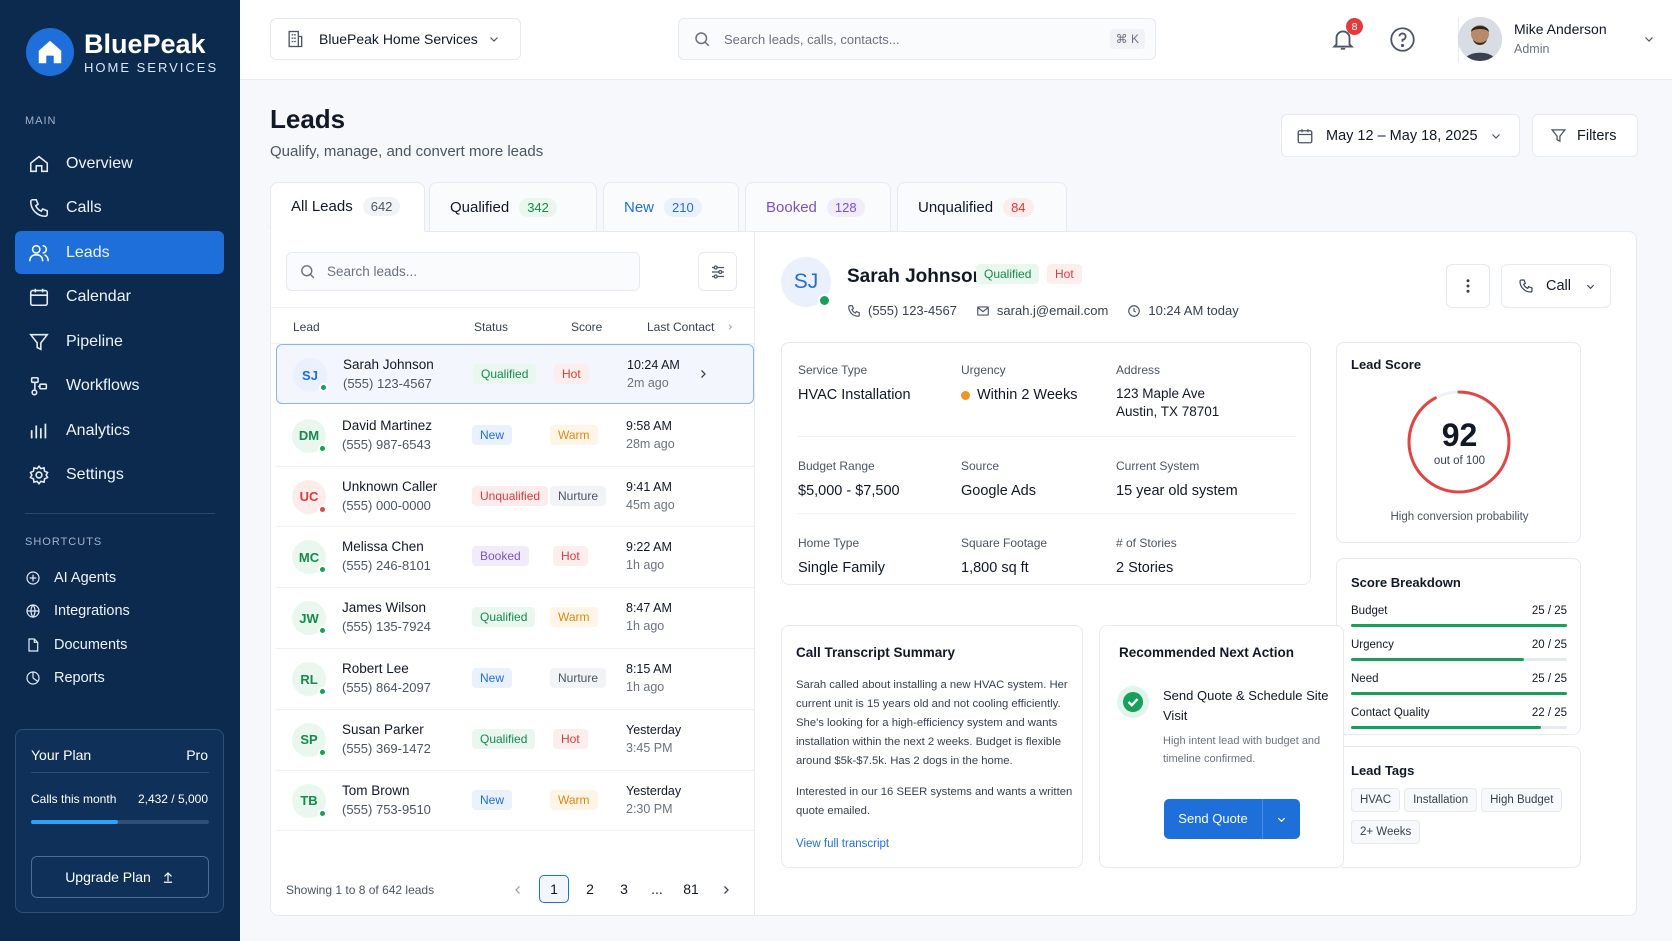 The image size is (1672, 941). What do you see at coordinates (1585, 135) in the screenshot?
I see `filters-button: Filters` at bounding box center [1585, 135].